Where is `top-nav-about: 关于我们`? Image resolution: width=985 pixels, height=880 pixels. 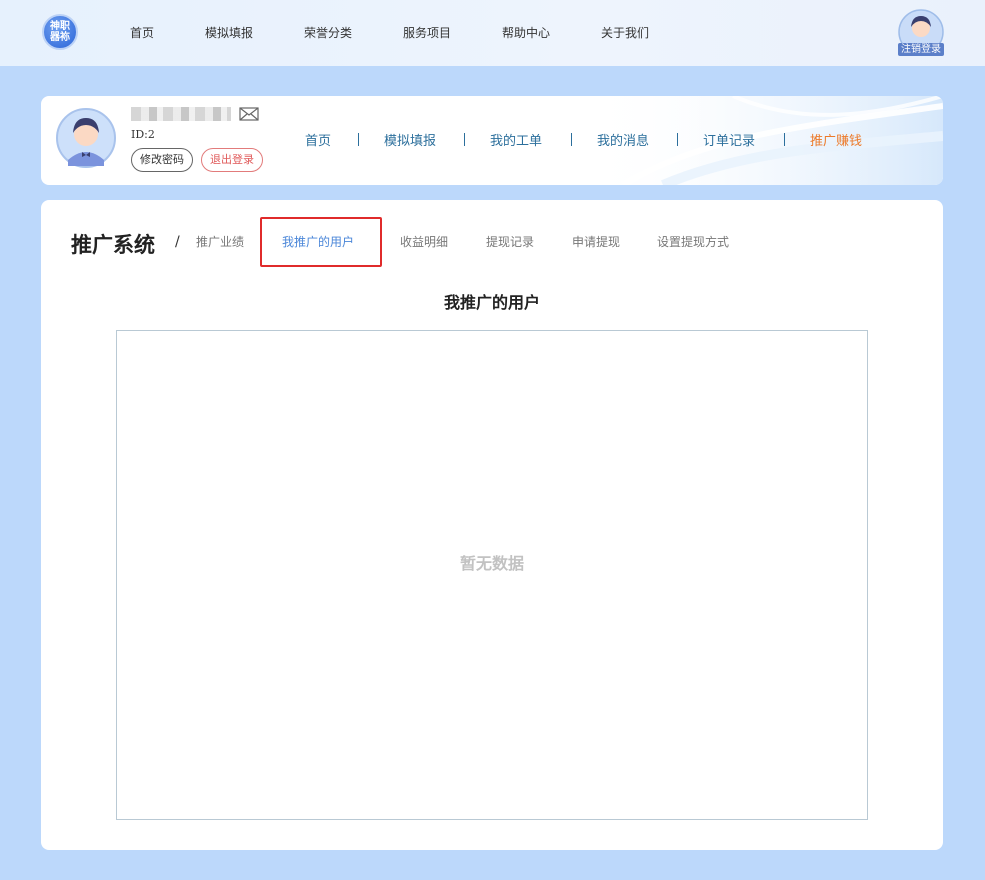
top-nav-about: 关于我们 is located at coordinates (625, 32).